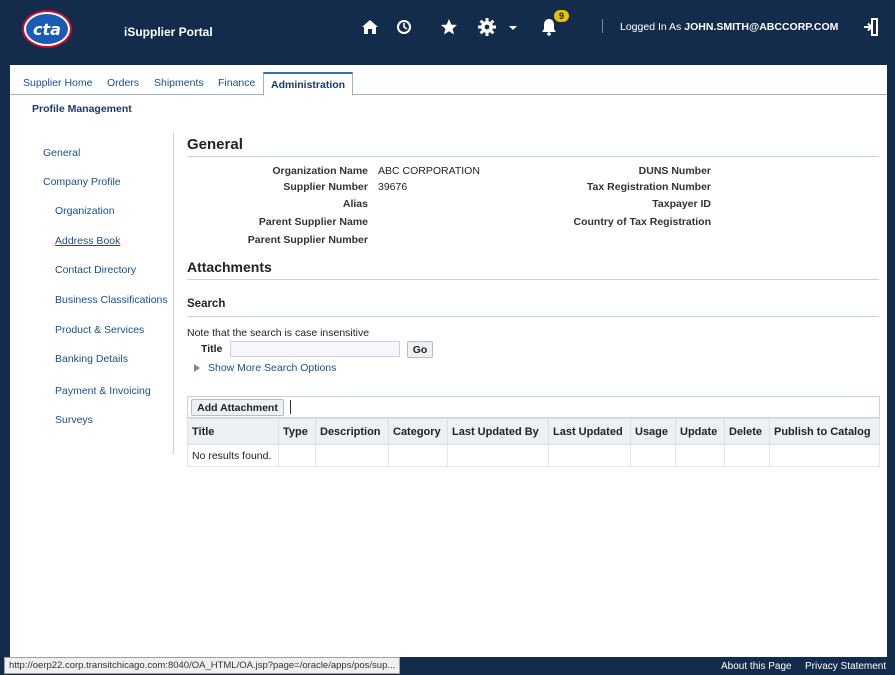 The height and width of the screenshot is (675, 895). Describe the element at coordinates (562, 16) in the screenshot. I see `notification-badge: 9` at that location.